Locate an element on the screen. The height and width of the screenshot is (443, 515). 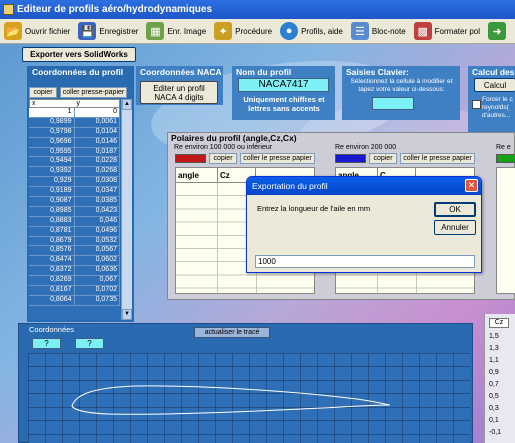
coords-row: 0,9899 0,0061 is located at coordinates (74, 122).